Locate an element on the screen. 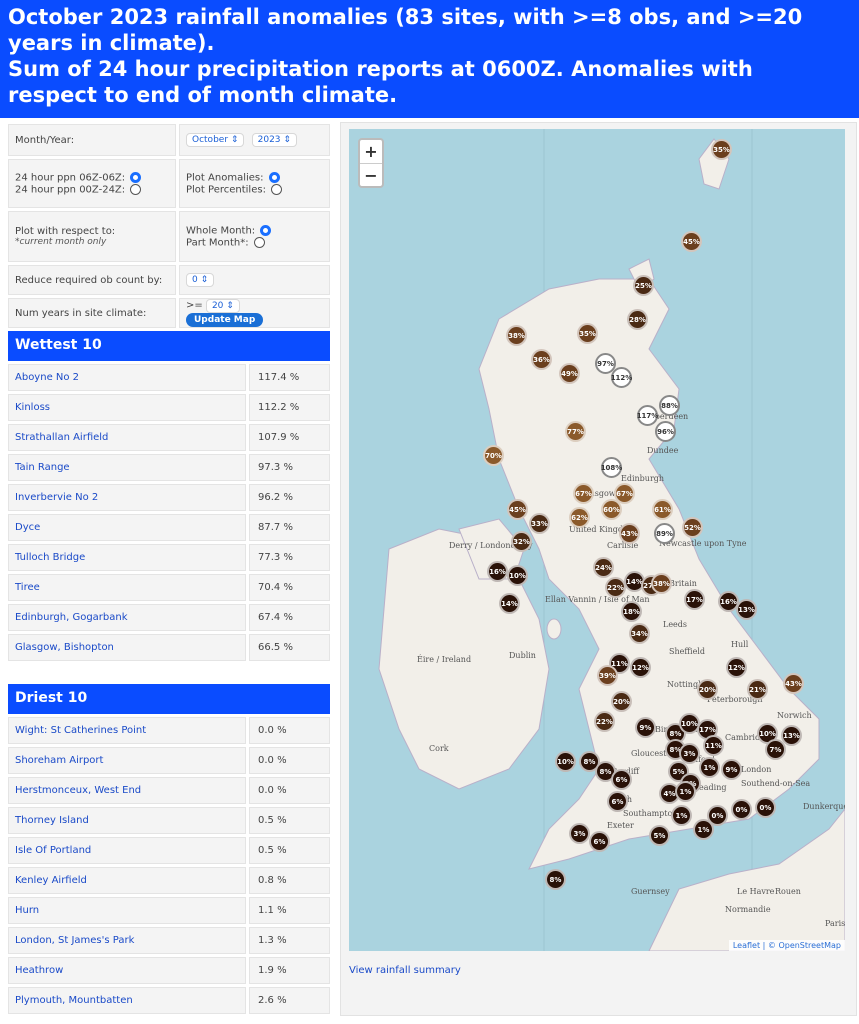 The image size is (859, 1024). station-marker: 60% is located at coordinates (611, 509).